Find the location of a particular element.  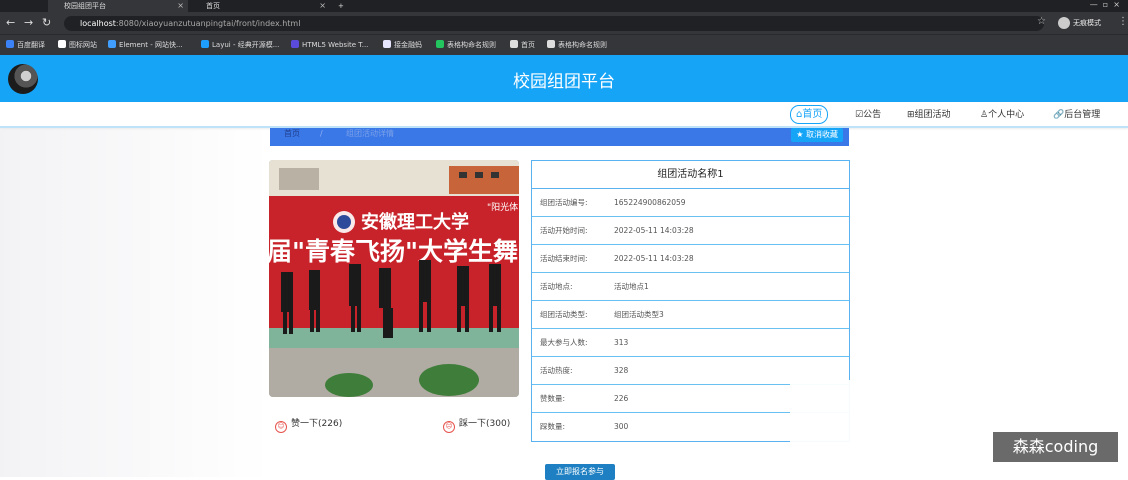

detail-row: 组团活动编号: 1652249008620​59 is located at coordinates (690, 203).